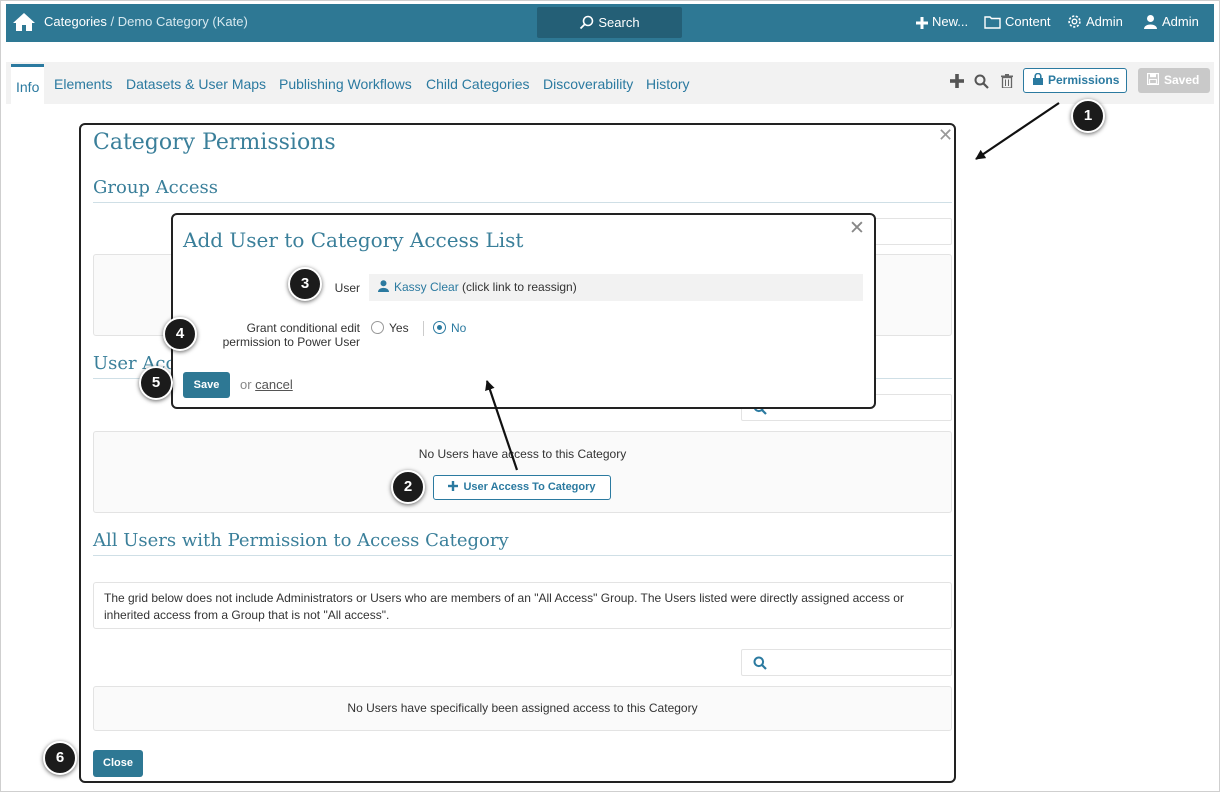 Image resolution: width=1220 pixels, height=792 pixels. I want to click on close-button: Close, so click(118, 763).